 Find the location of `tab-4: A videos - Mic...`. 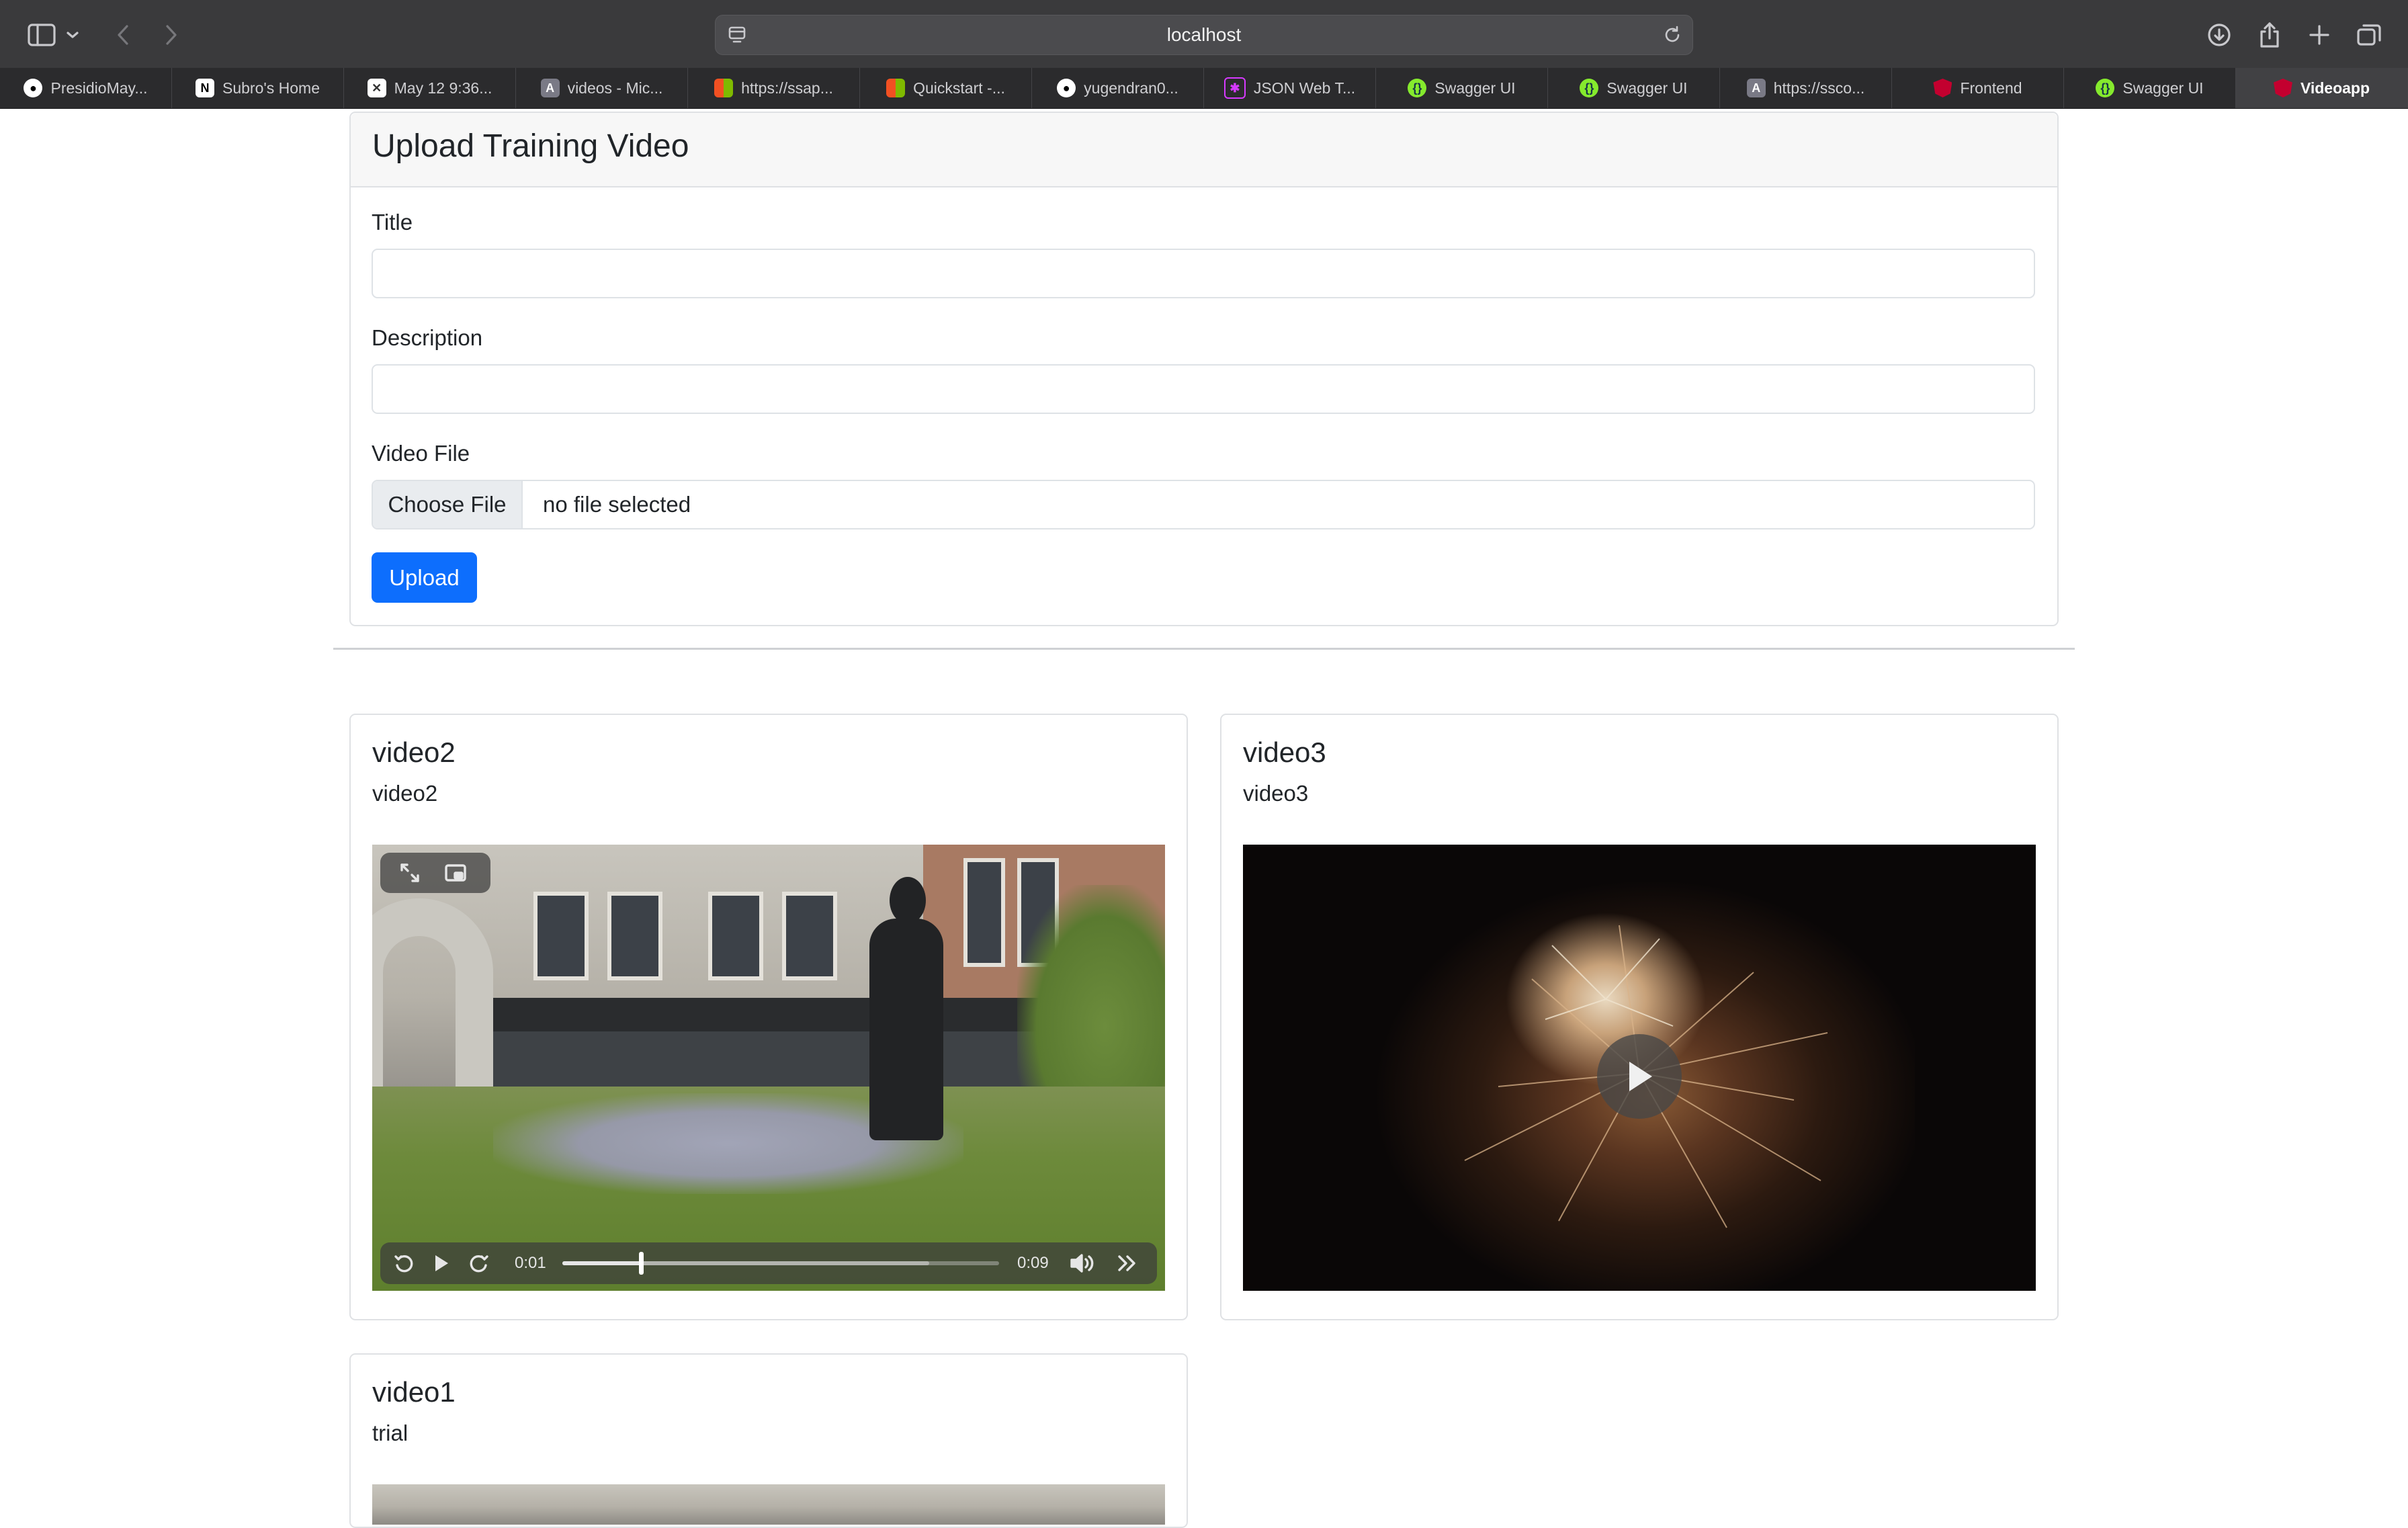

tab-4: A videos - Mic... is located at coordinates (602, 88).